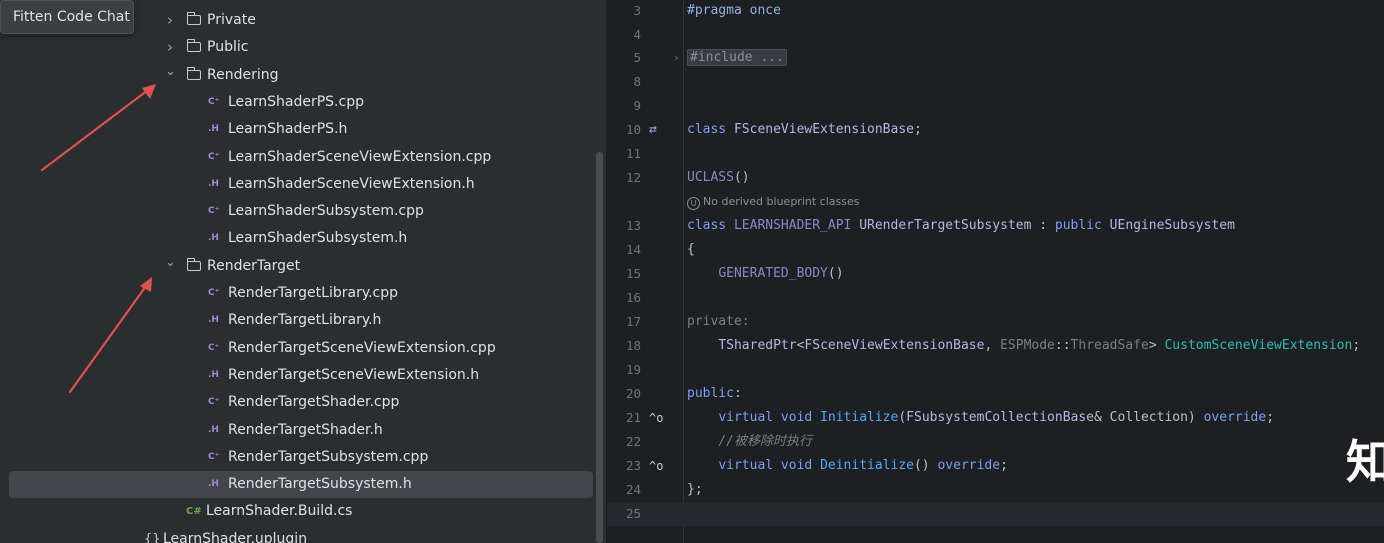 This screenshot has height=543, width=1384. I want to click on code-token: Deinitialize, so click(867, 465).